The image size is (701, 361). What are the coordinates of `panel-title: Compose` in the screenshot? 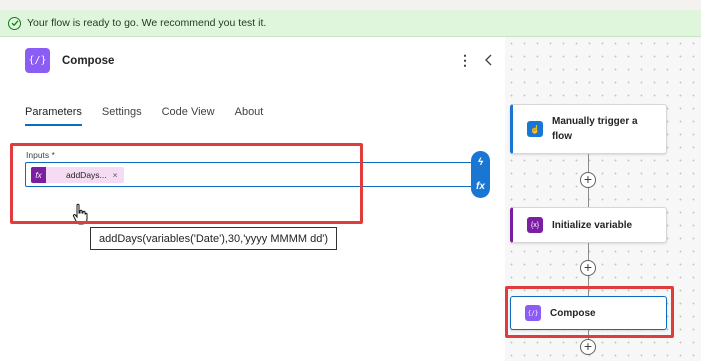 It's located at (88, 60).